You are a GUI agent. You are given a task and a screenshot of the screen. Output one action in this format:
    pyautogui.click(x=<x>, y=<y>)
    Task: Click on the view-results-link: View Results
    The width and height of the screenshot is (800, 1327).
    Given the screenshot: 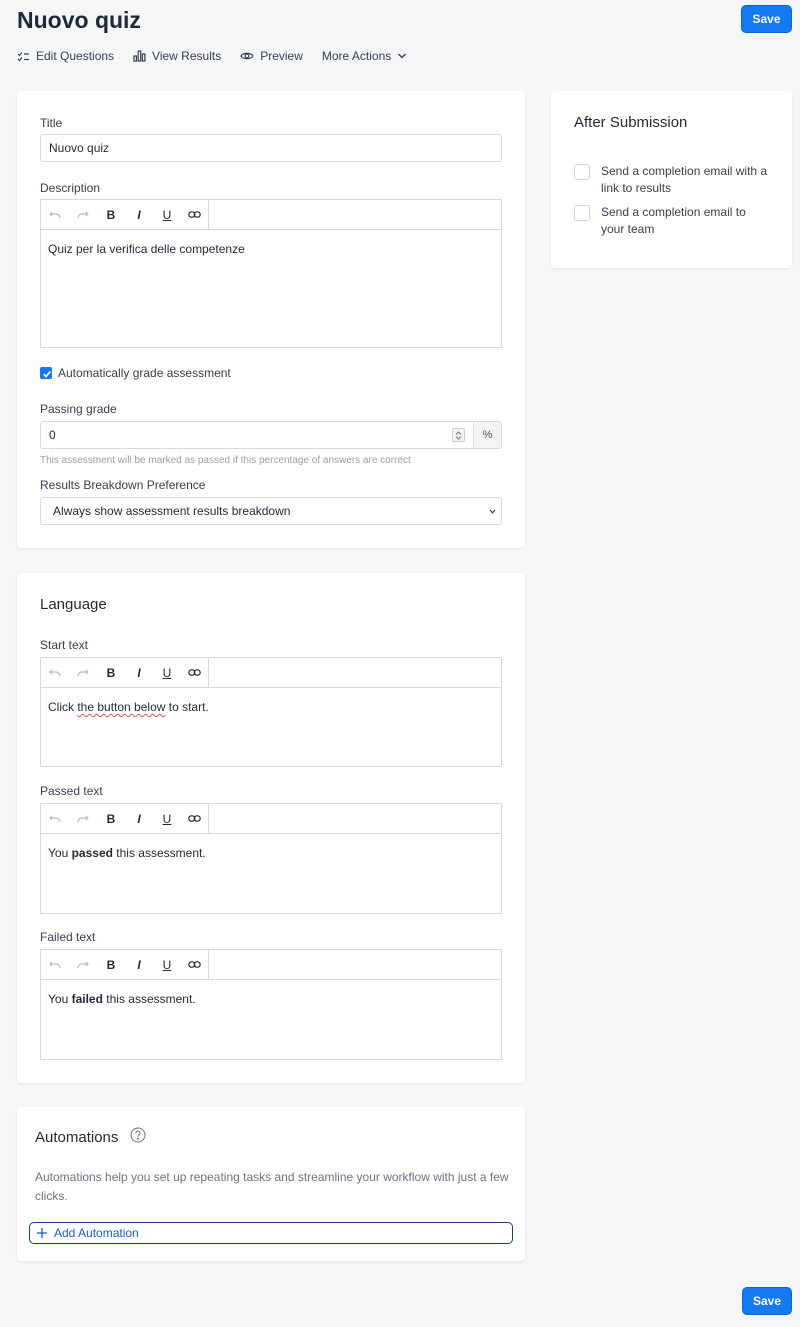 What is the action you would take?
    pyautogui.click(x=177, y=56)
    